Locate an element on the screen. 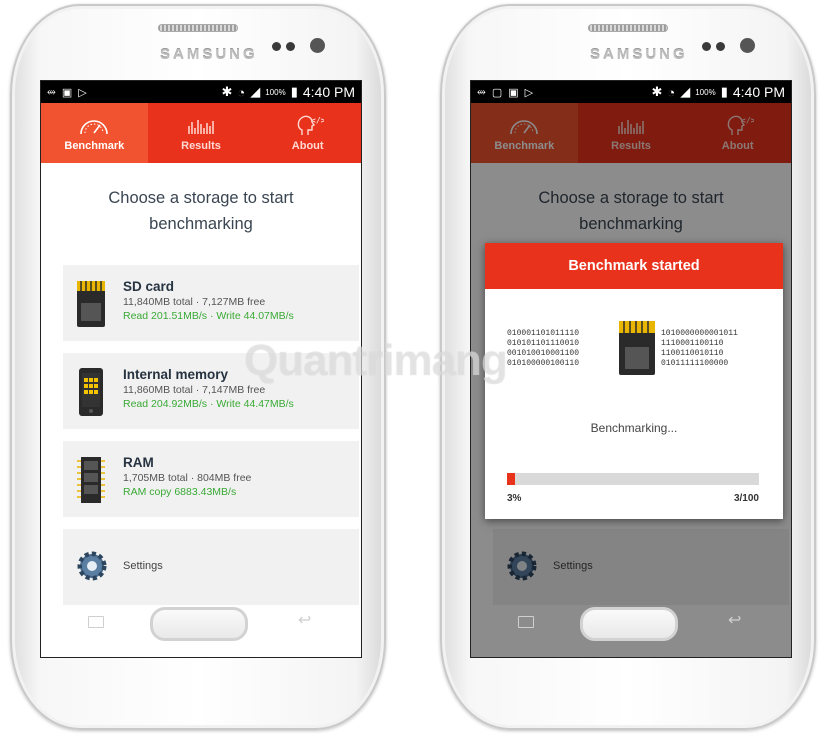  storage-title: Internal memory is located at coordinates (176, 374).